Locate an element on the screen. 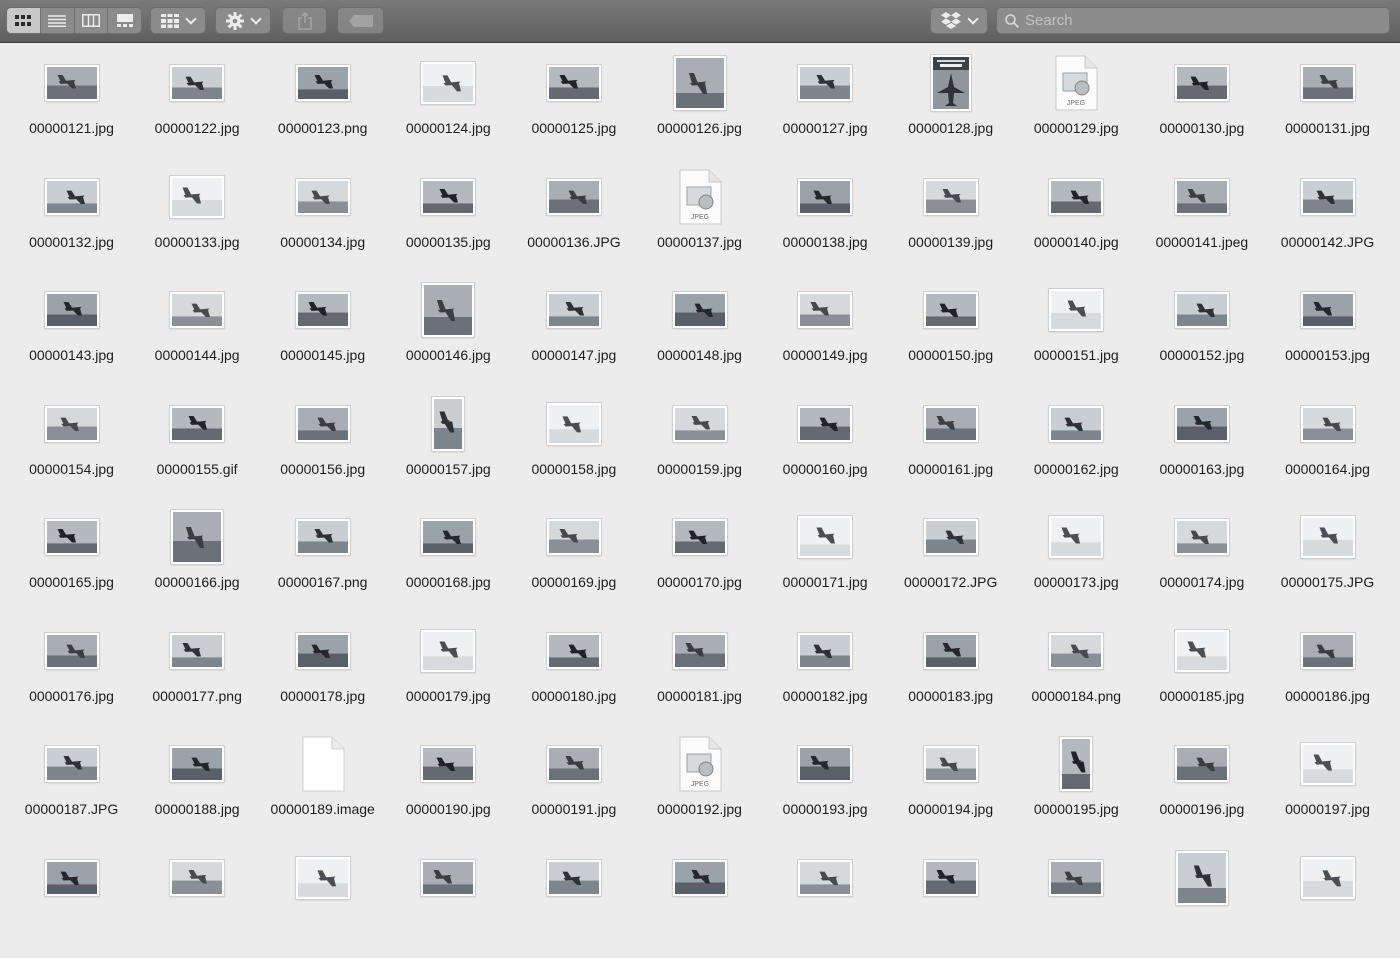  file-item: 00000138.jpg is located at coordinates (825, 220).